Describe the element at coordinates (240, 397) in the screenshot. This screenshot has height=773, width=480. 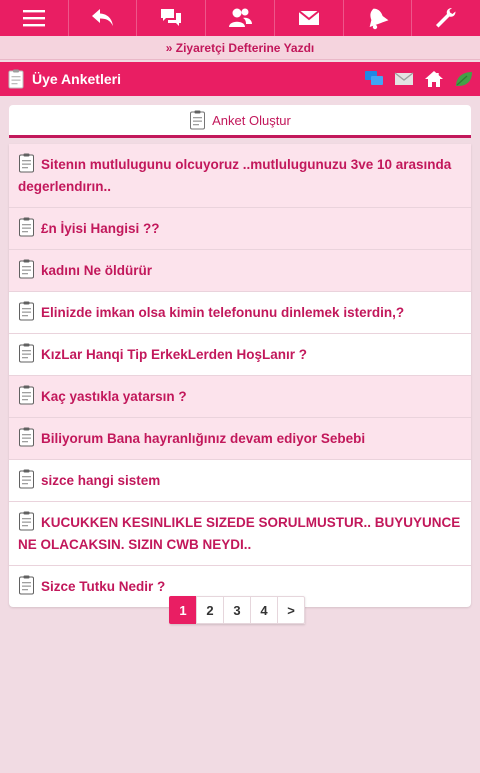
I see `poll-item: Kaç yastıkla yatarsın ?` at that location.